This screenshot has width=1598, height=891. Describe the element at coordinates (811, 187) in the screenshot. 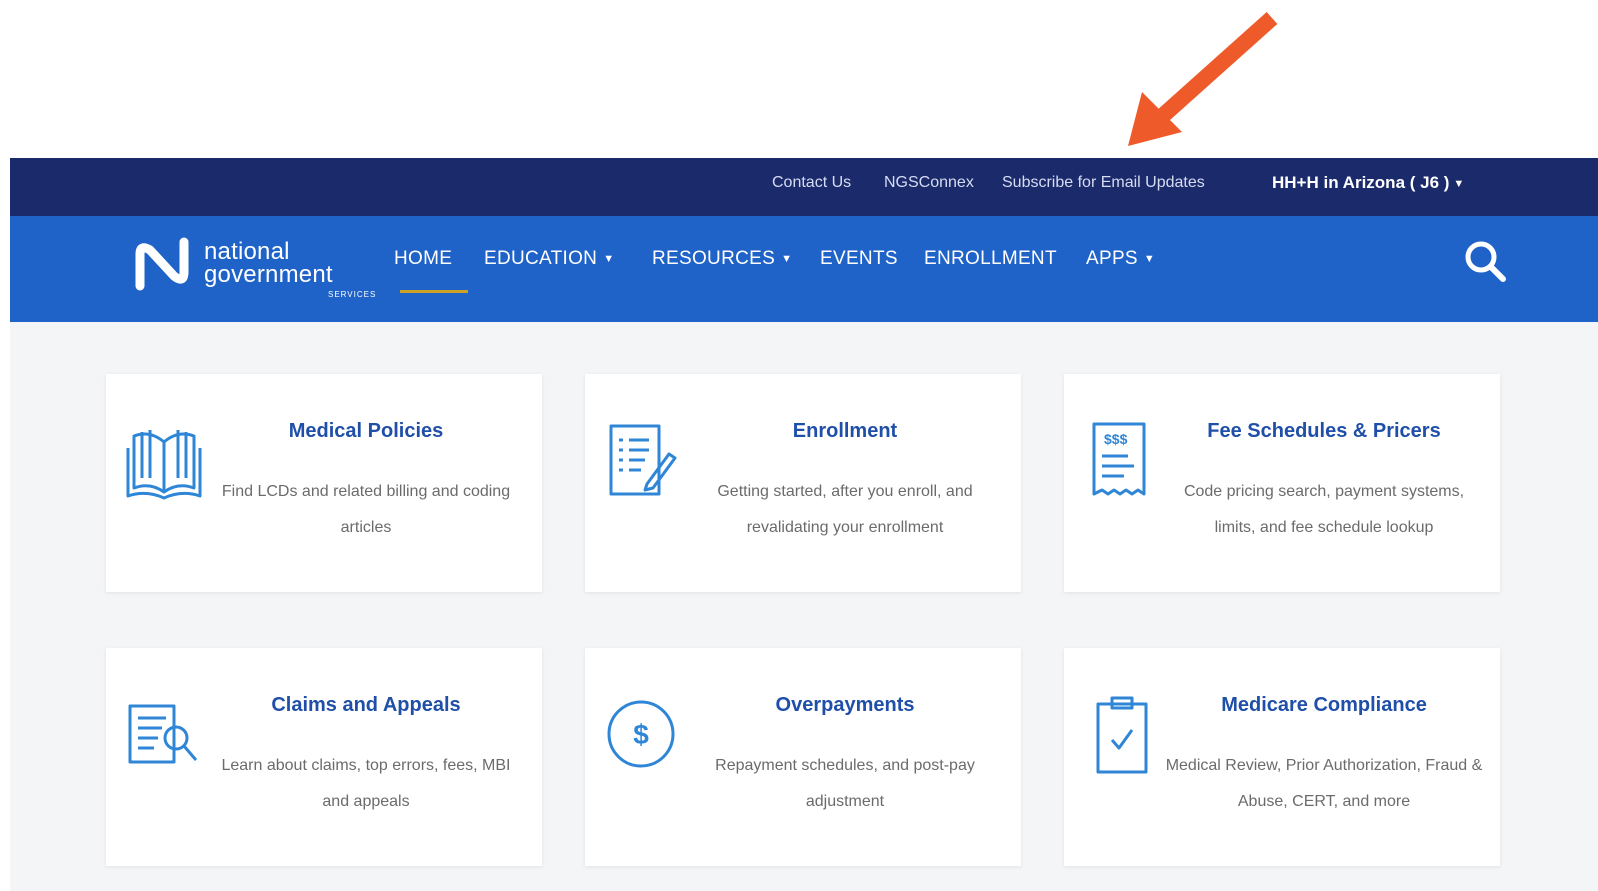

I see `contact-us-link: Contact Us` at that location.